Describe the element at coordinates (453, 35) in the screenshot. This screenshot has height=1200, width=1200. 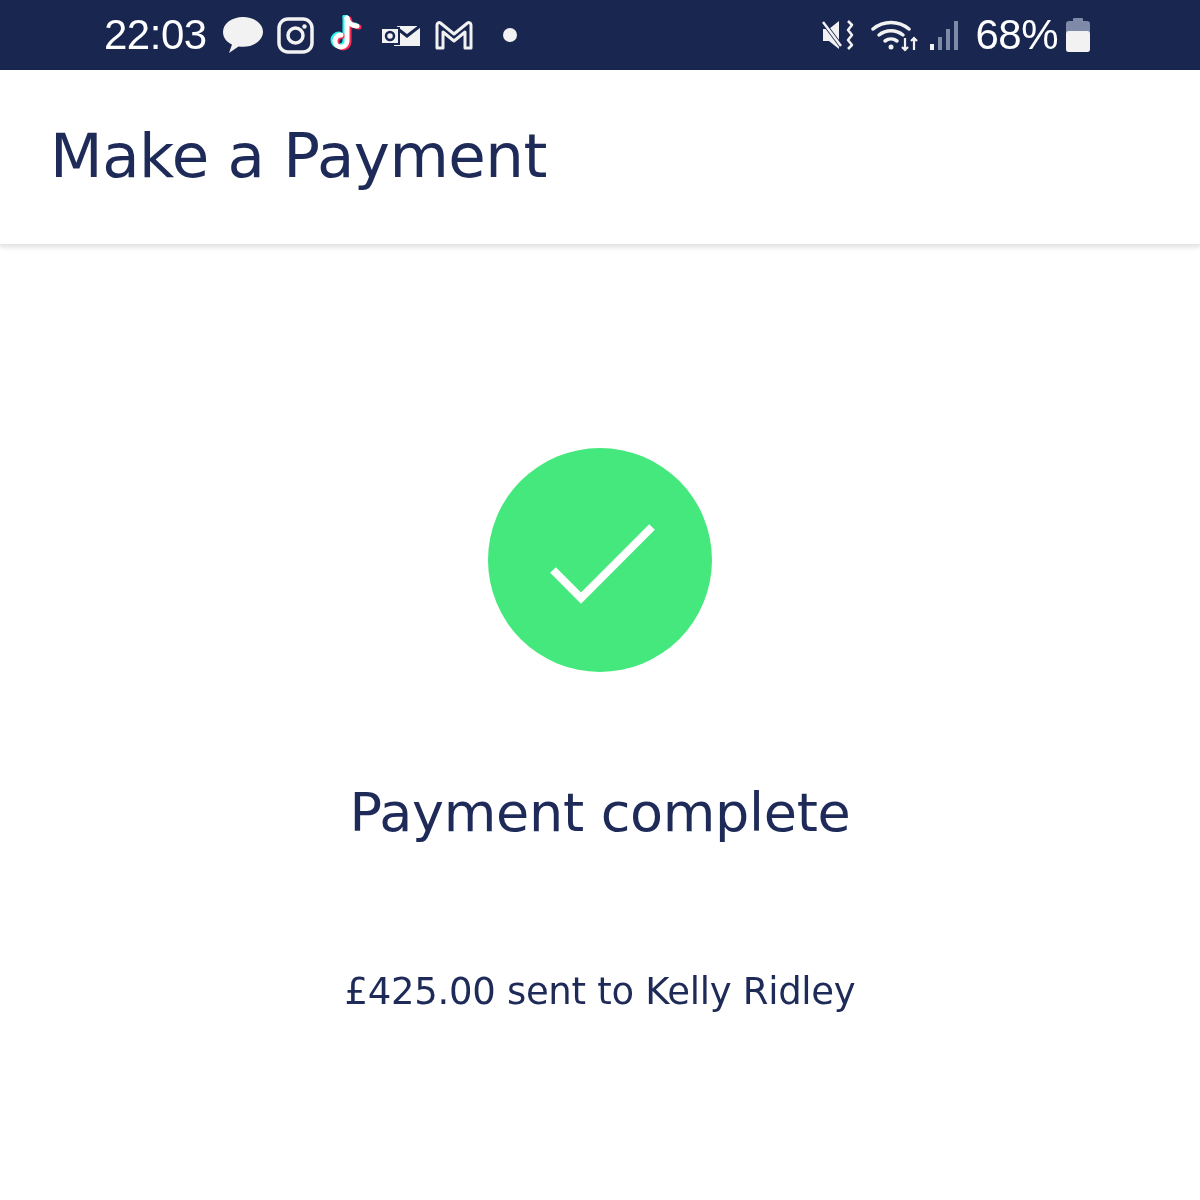
I see `m-logo-icon` at that location.